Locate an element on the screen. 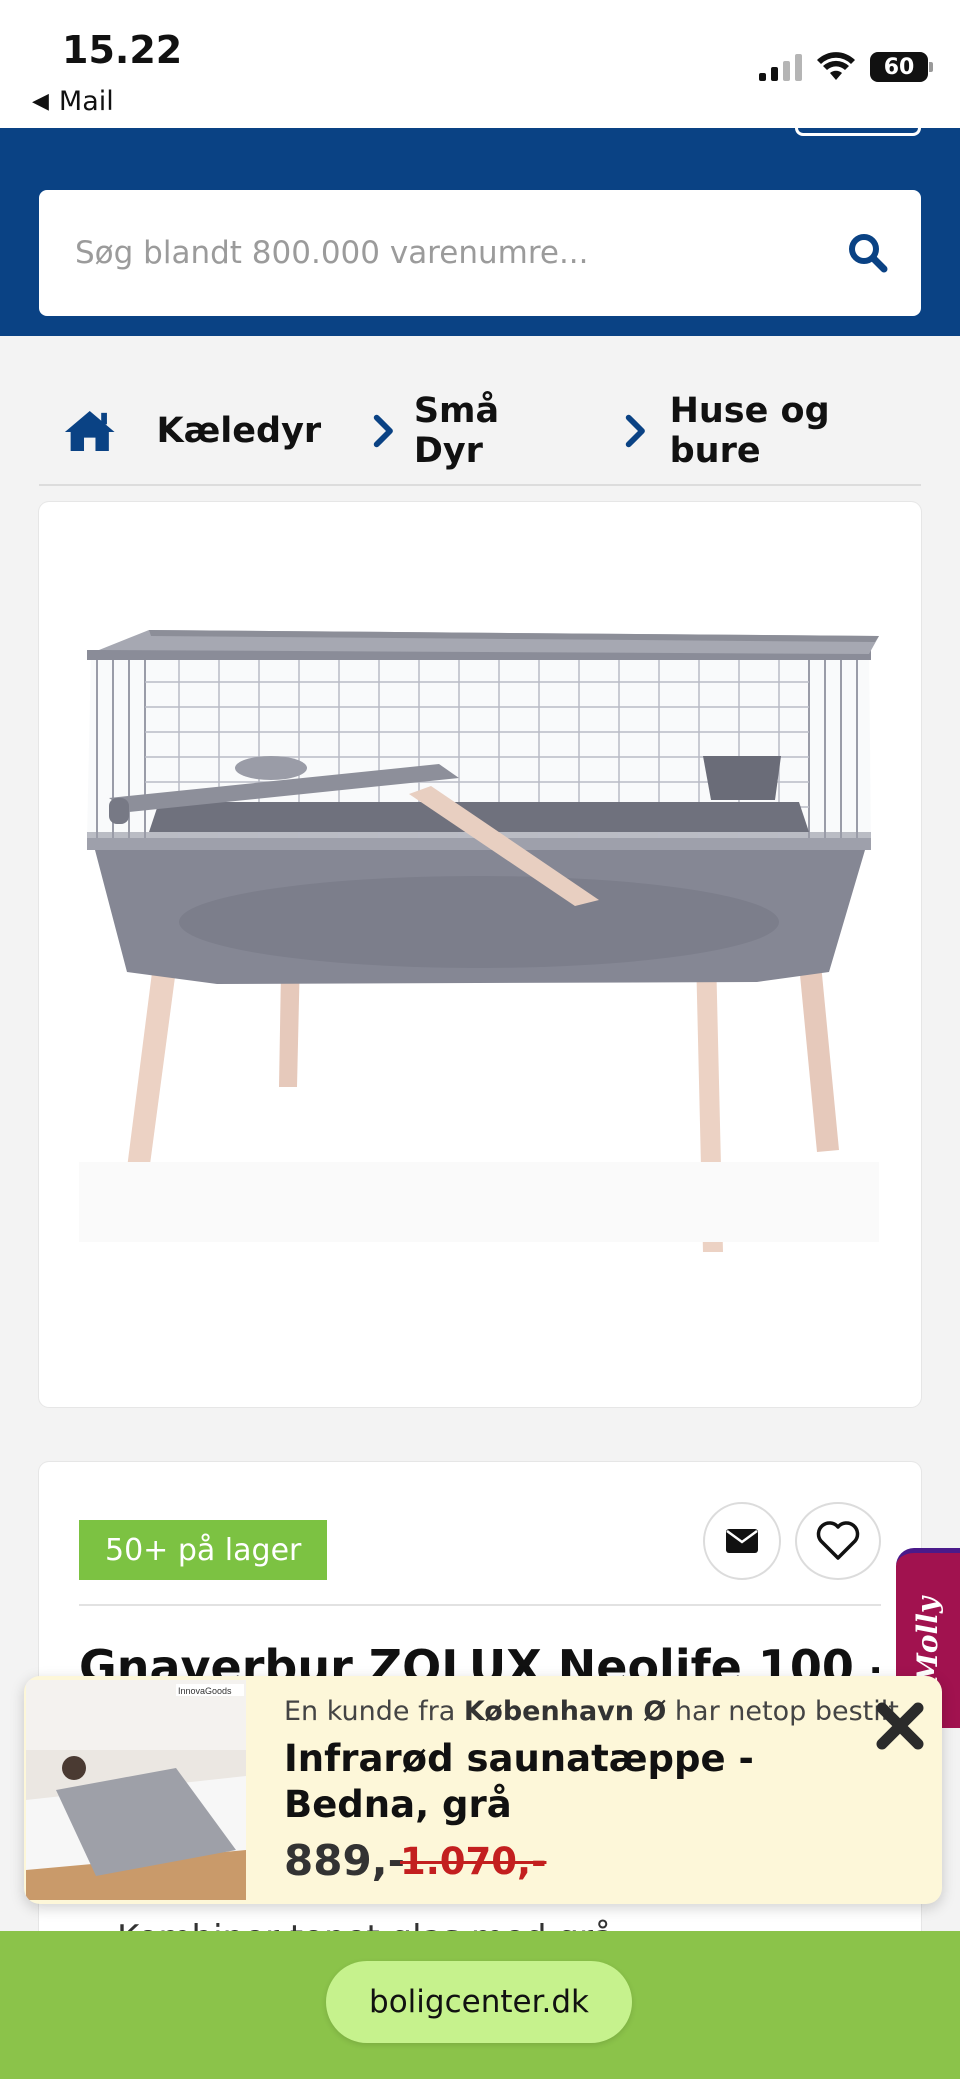 Image resolution: width=960 pixels, height=2079 pixels. toast-price: 889,- is located at coordinates (345, 1860).